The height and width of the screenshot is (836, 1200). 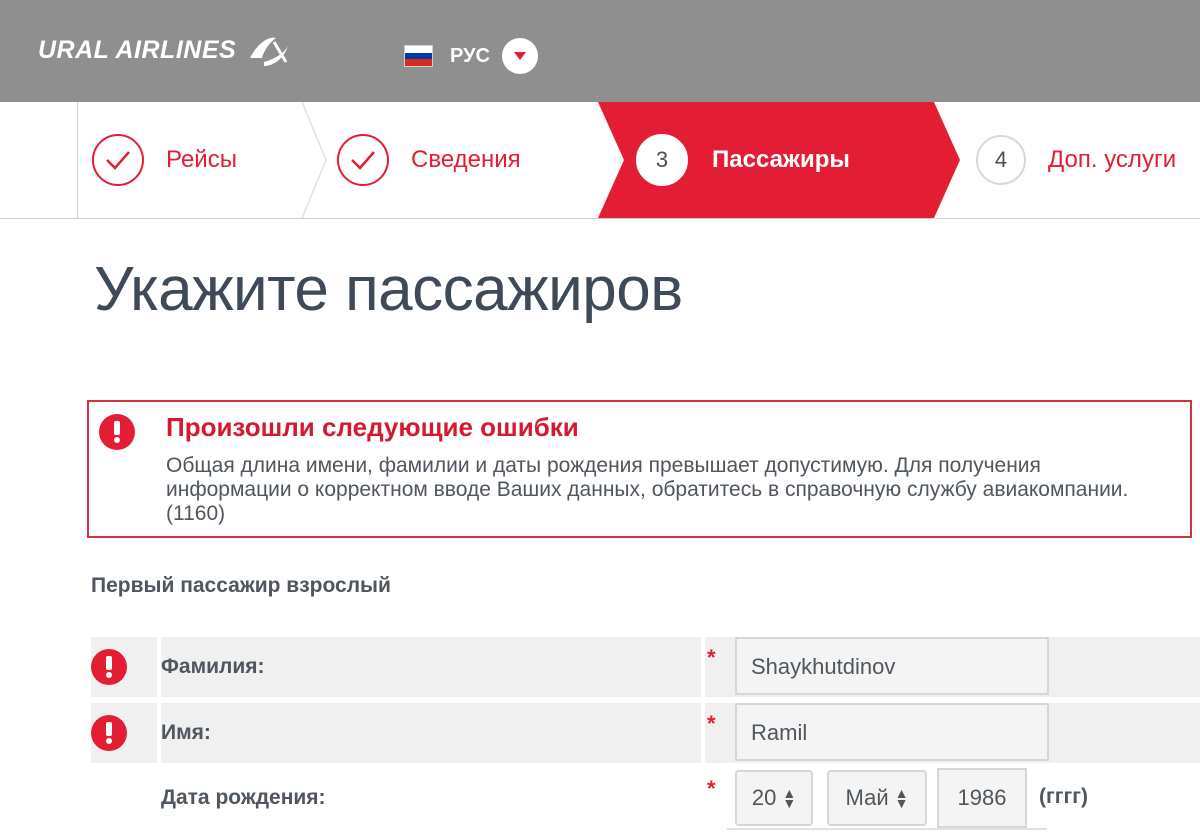 I want to click on language-label: РУС, so click(x=470, y=55).